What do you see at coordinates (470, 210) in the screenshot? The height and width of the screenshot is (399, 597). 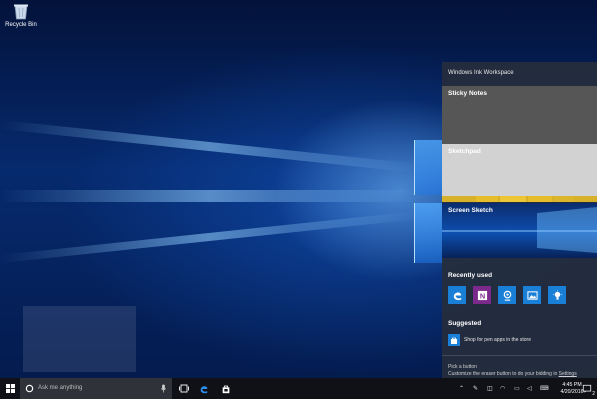 I see `screen-sketch-label: Screen Sketch` at bounding box center [470, 210].